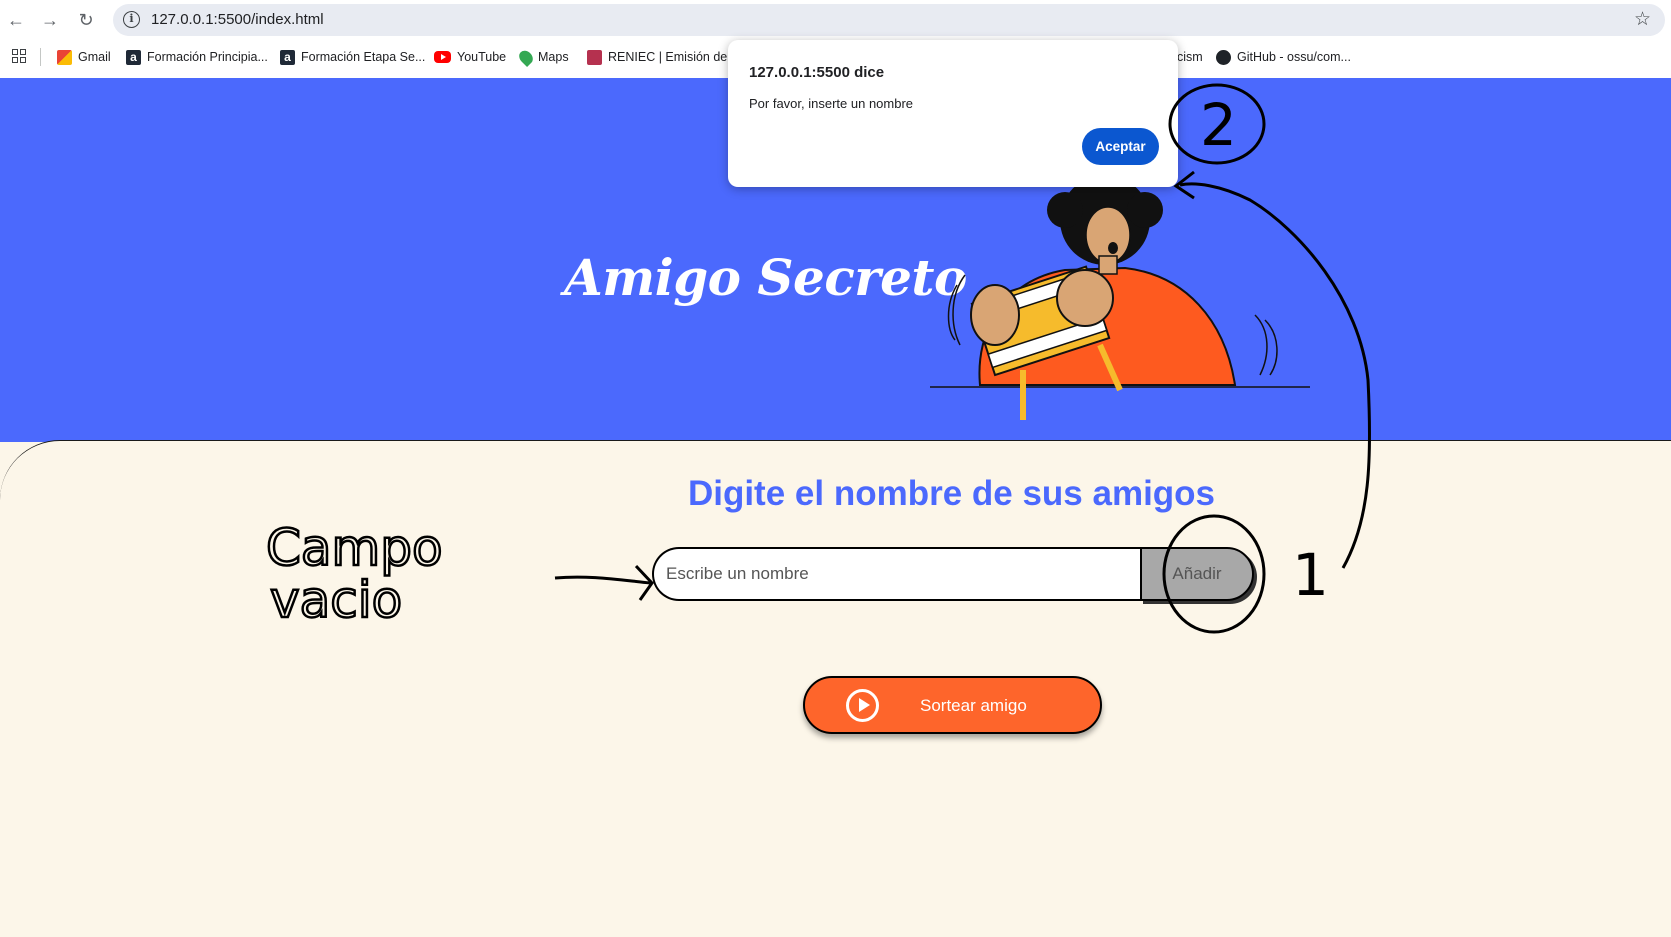  I want to click on forward-arrow-icon: →, so click(50, 20).